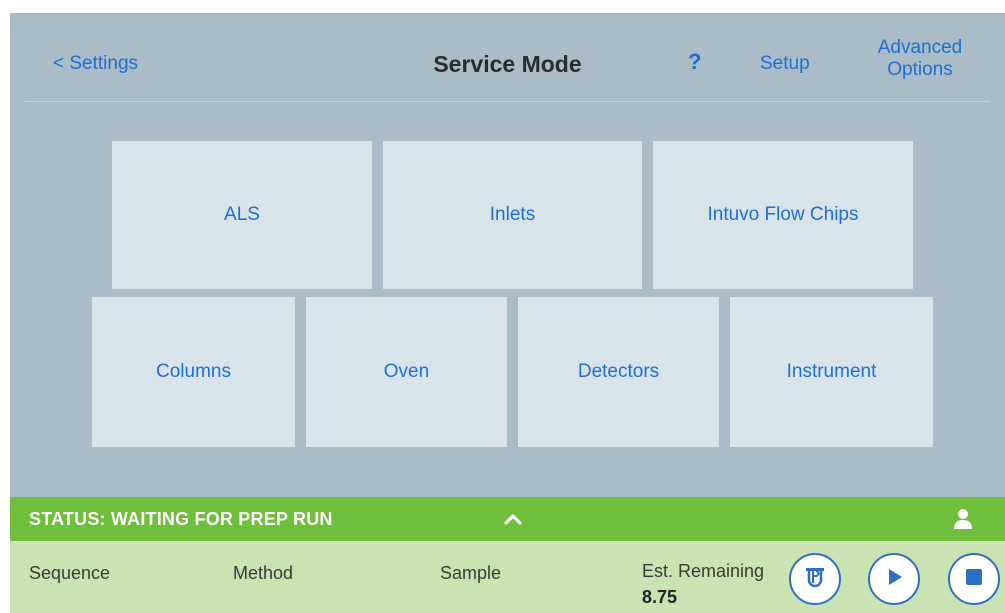 Image resolution: width=1005 pixels, height=613 pixels. What do you see at coordinates (513, 519) in the screenshot?
I see `chevron-up-icon` at bounding box center [513, 519].